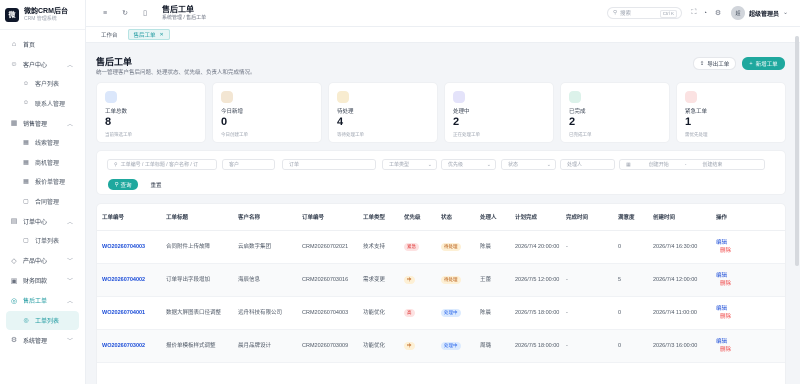 The height and width of the screenshot is (384, 800). I want to click on owner-input: 处理人, so click(587, 164).